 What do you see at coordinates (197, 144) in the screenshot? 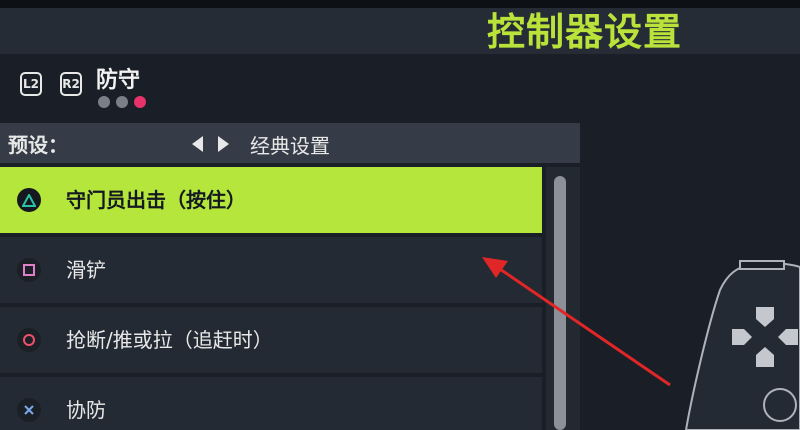
I see `preset-prev-arrow-icon` at bounding box center [197, 144].